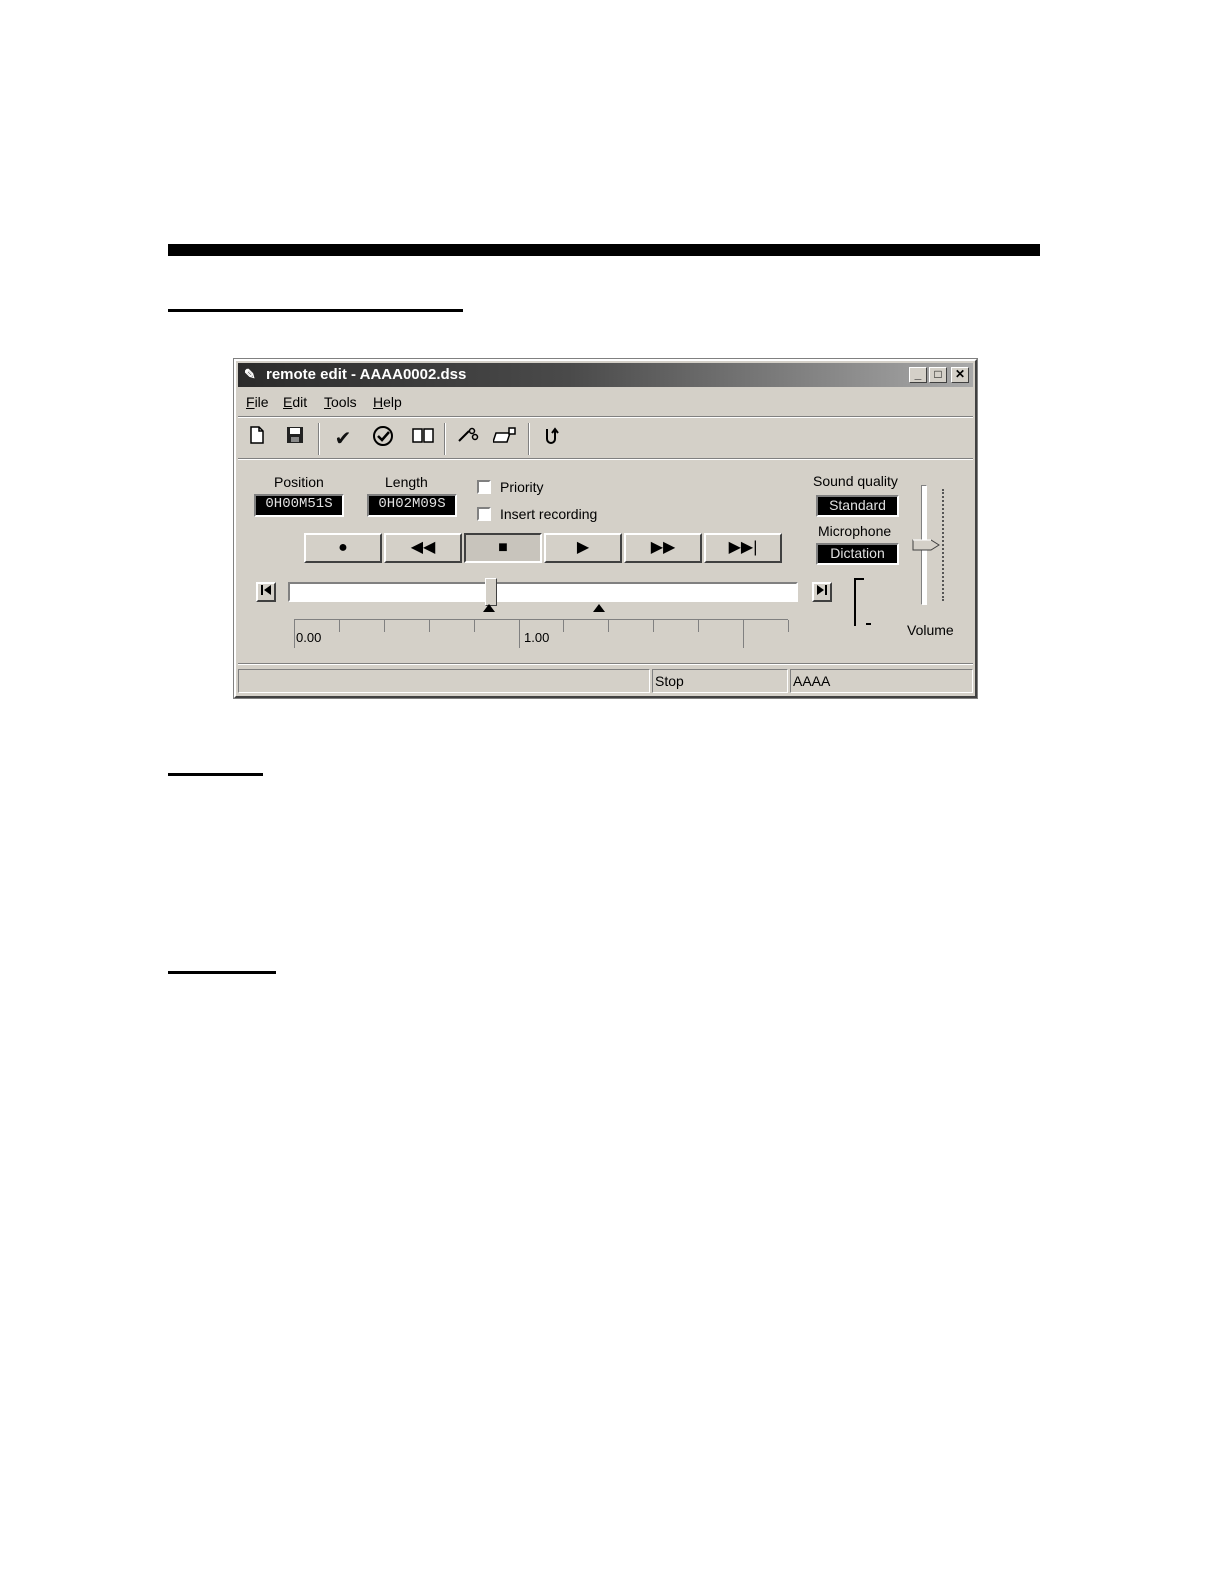 The height and width of the screenshot is (1584, 1224). What do you see at coordinates (605, 375) in the screenshot?
I see `title-bar: ✎ remote edit - AAAA0002.dss _ □ ✕` at bounding box center [605, 375].